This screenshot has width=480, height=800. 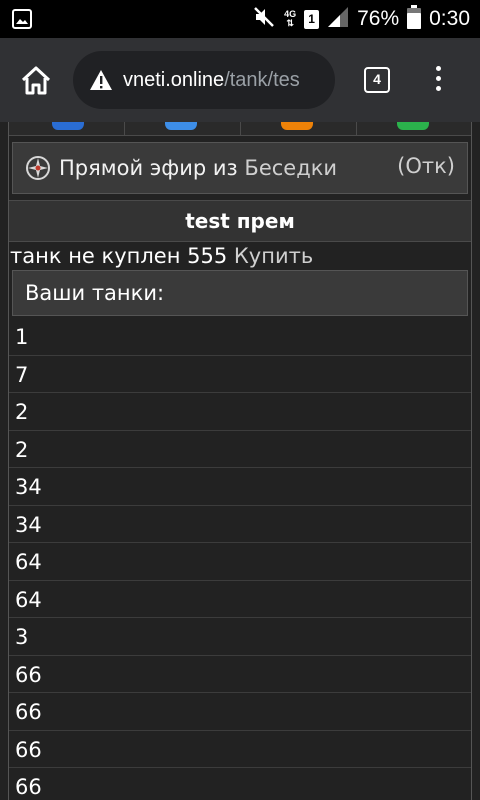 What do you see at coordinates (338, 19) in the screenshot?
I see `signal-icon` at bounding box center [338, 19].